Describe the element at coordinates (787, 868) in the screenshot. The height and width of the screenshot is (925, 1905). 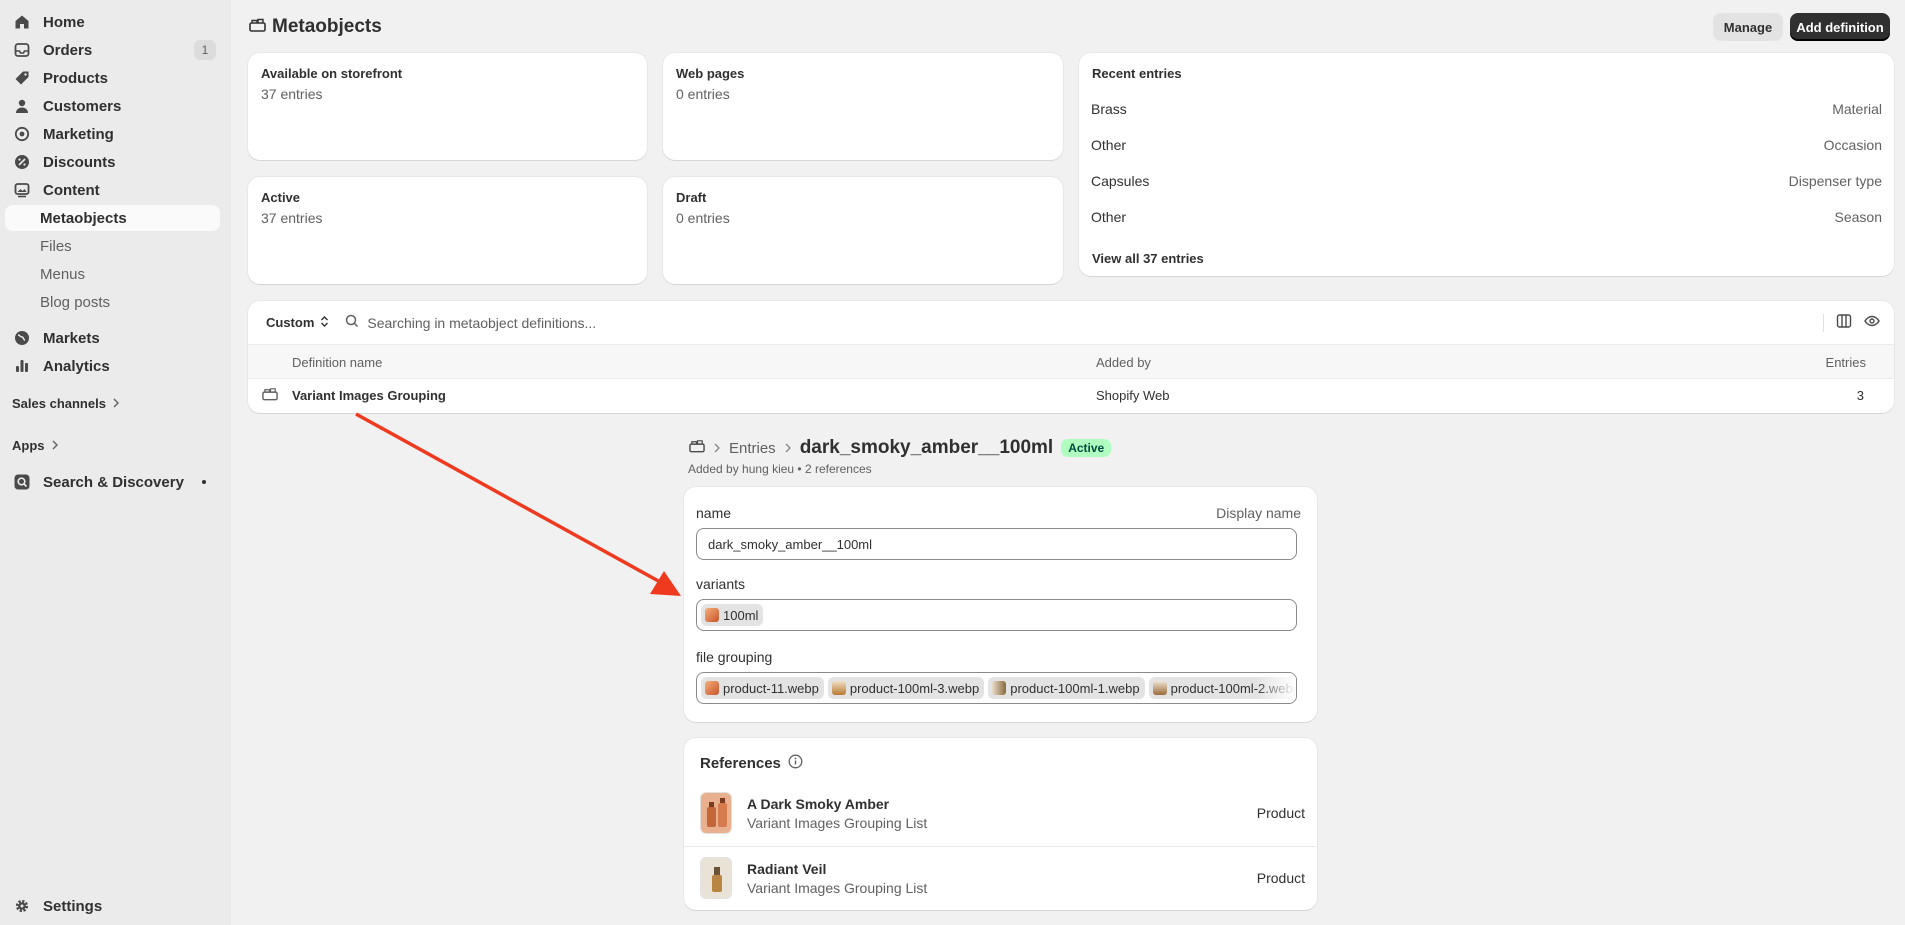
I see `reference-name: Radiant Veil` at that location.